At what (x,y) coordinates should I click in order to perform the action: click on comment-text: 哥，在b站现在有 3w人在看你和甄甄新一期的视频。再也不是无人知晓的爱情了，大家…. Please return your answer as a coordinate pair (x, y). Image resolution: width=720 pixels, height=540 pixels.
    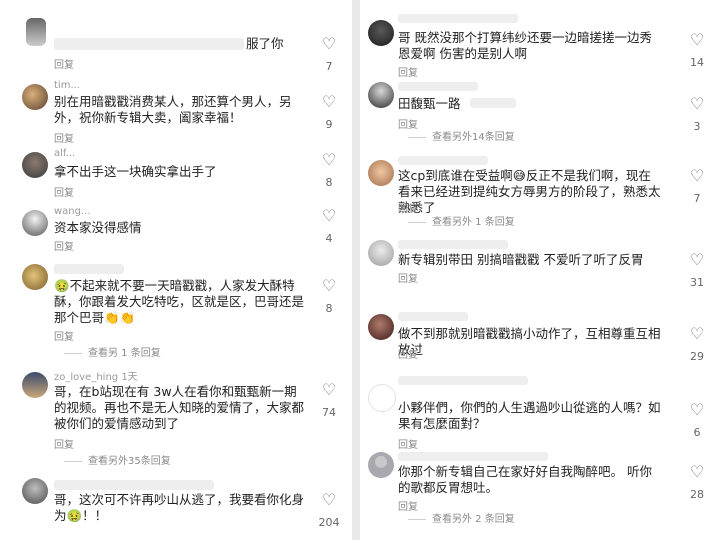
    Looking at the image, I should click on (179, 407).